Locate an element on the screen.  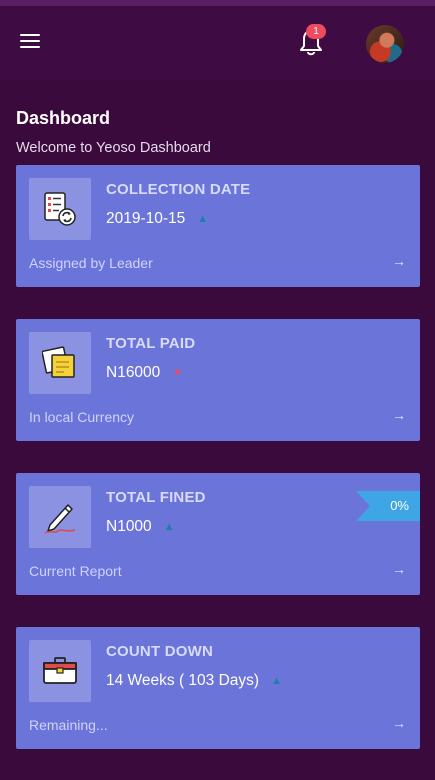
trend-down-icon: ▼ is located at coordinates (178, 373).